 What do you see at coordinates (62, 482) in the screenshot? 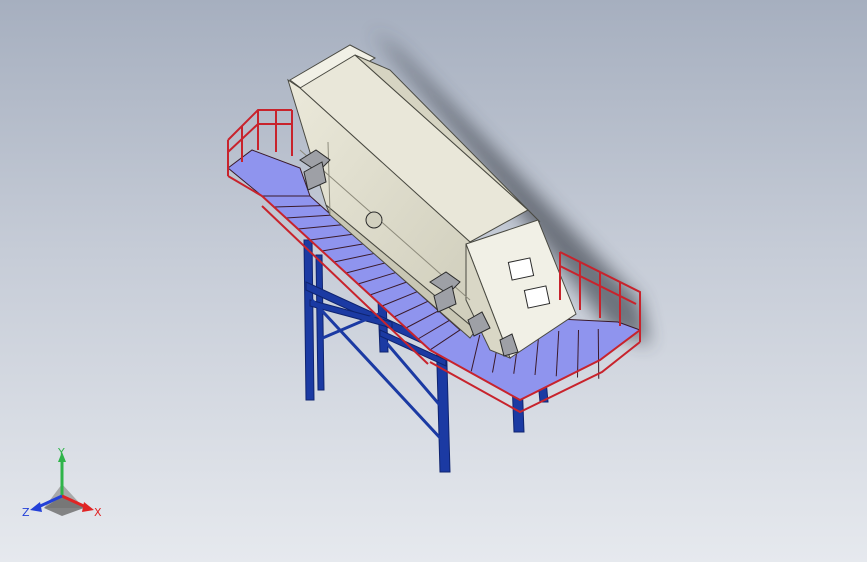
I see `triad-graphic: Y X Z` at bounding box center [62, 482].